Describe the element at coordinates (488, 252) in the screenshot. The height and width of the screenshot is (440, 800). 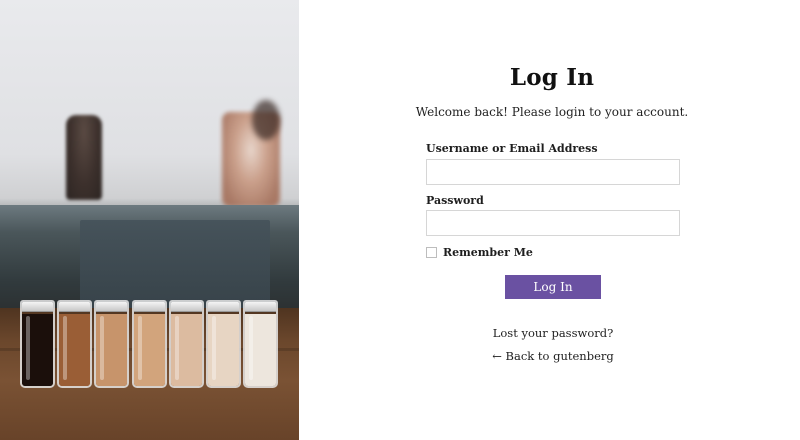
I see `remember-me-label: Remember Me` at that location.